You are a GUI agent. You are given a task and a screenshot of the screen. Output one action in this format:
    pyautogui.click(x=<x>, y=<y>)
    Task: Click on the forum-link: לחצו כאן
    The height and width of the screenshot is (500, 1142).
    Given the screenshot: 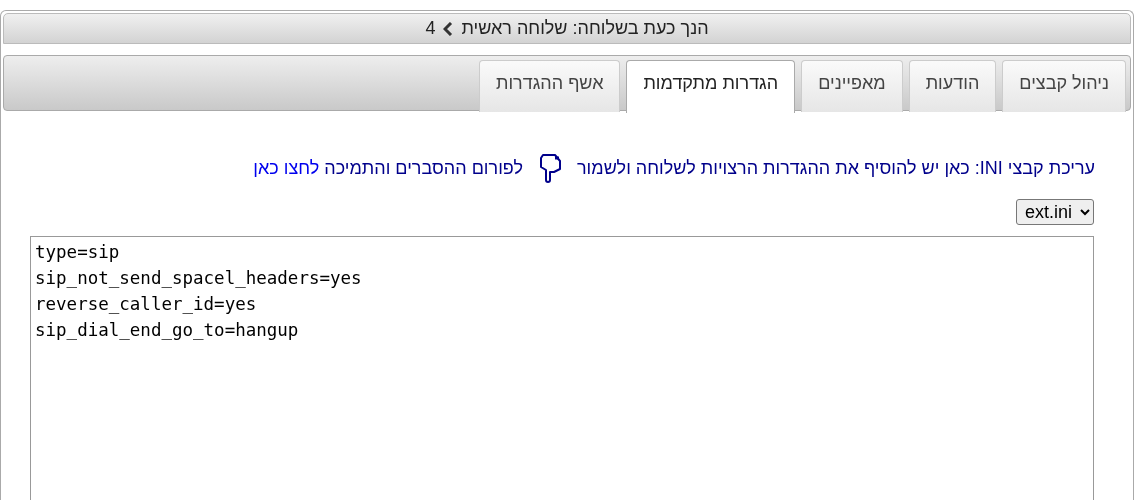 What is the action you would take?
    pyautogui.click(x=286, y=167)
    